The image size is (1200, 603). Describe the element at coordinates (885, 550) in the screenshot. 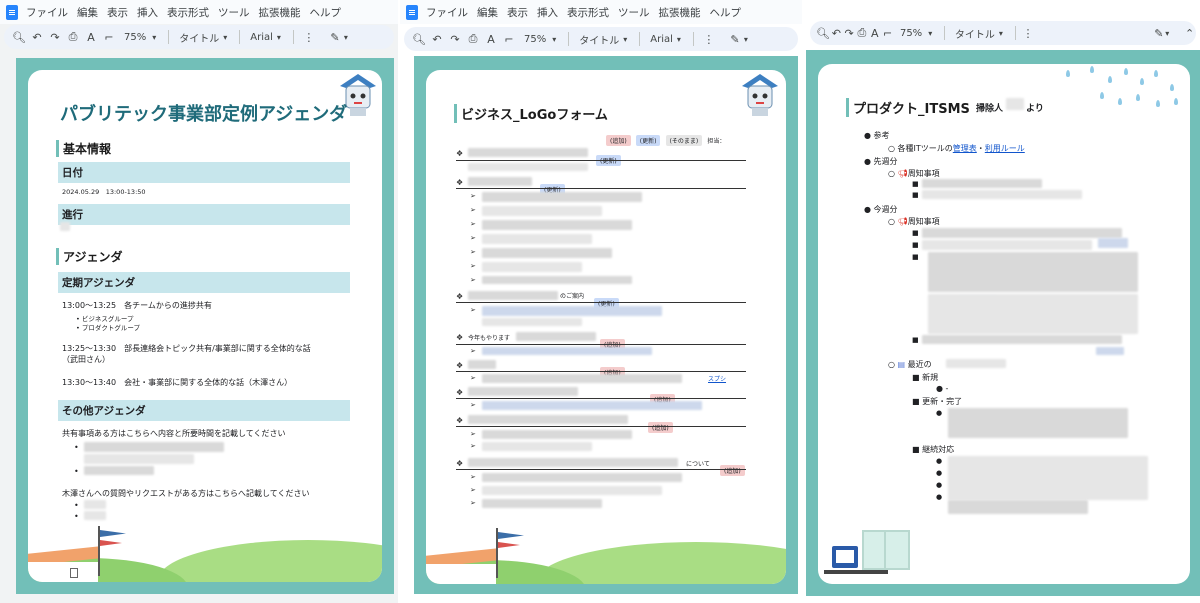

I see `window-frame-decoration` at that location.